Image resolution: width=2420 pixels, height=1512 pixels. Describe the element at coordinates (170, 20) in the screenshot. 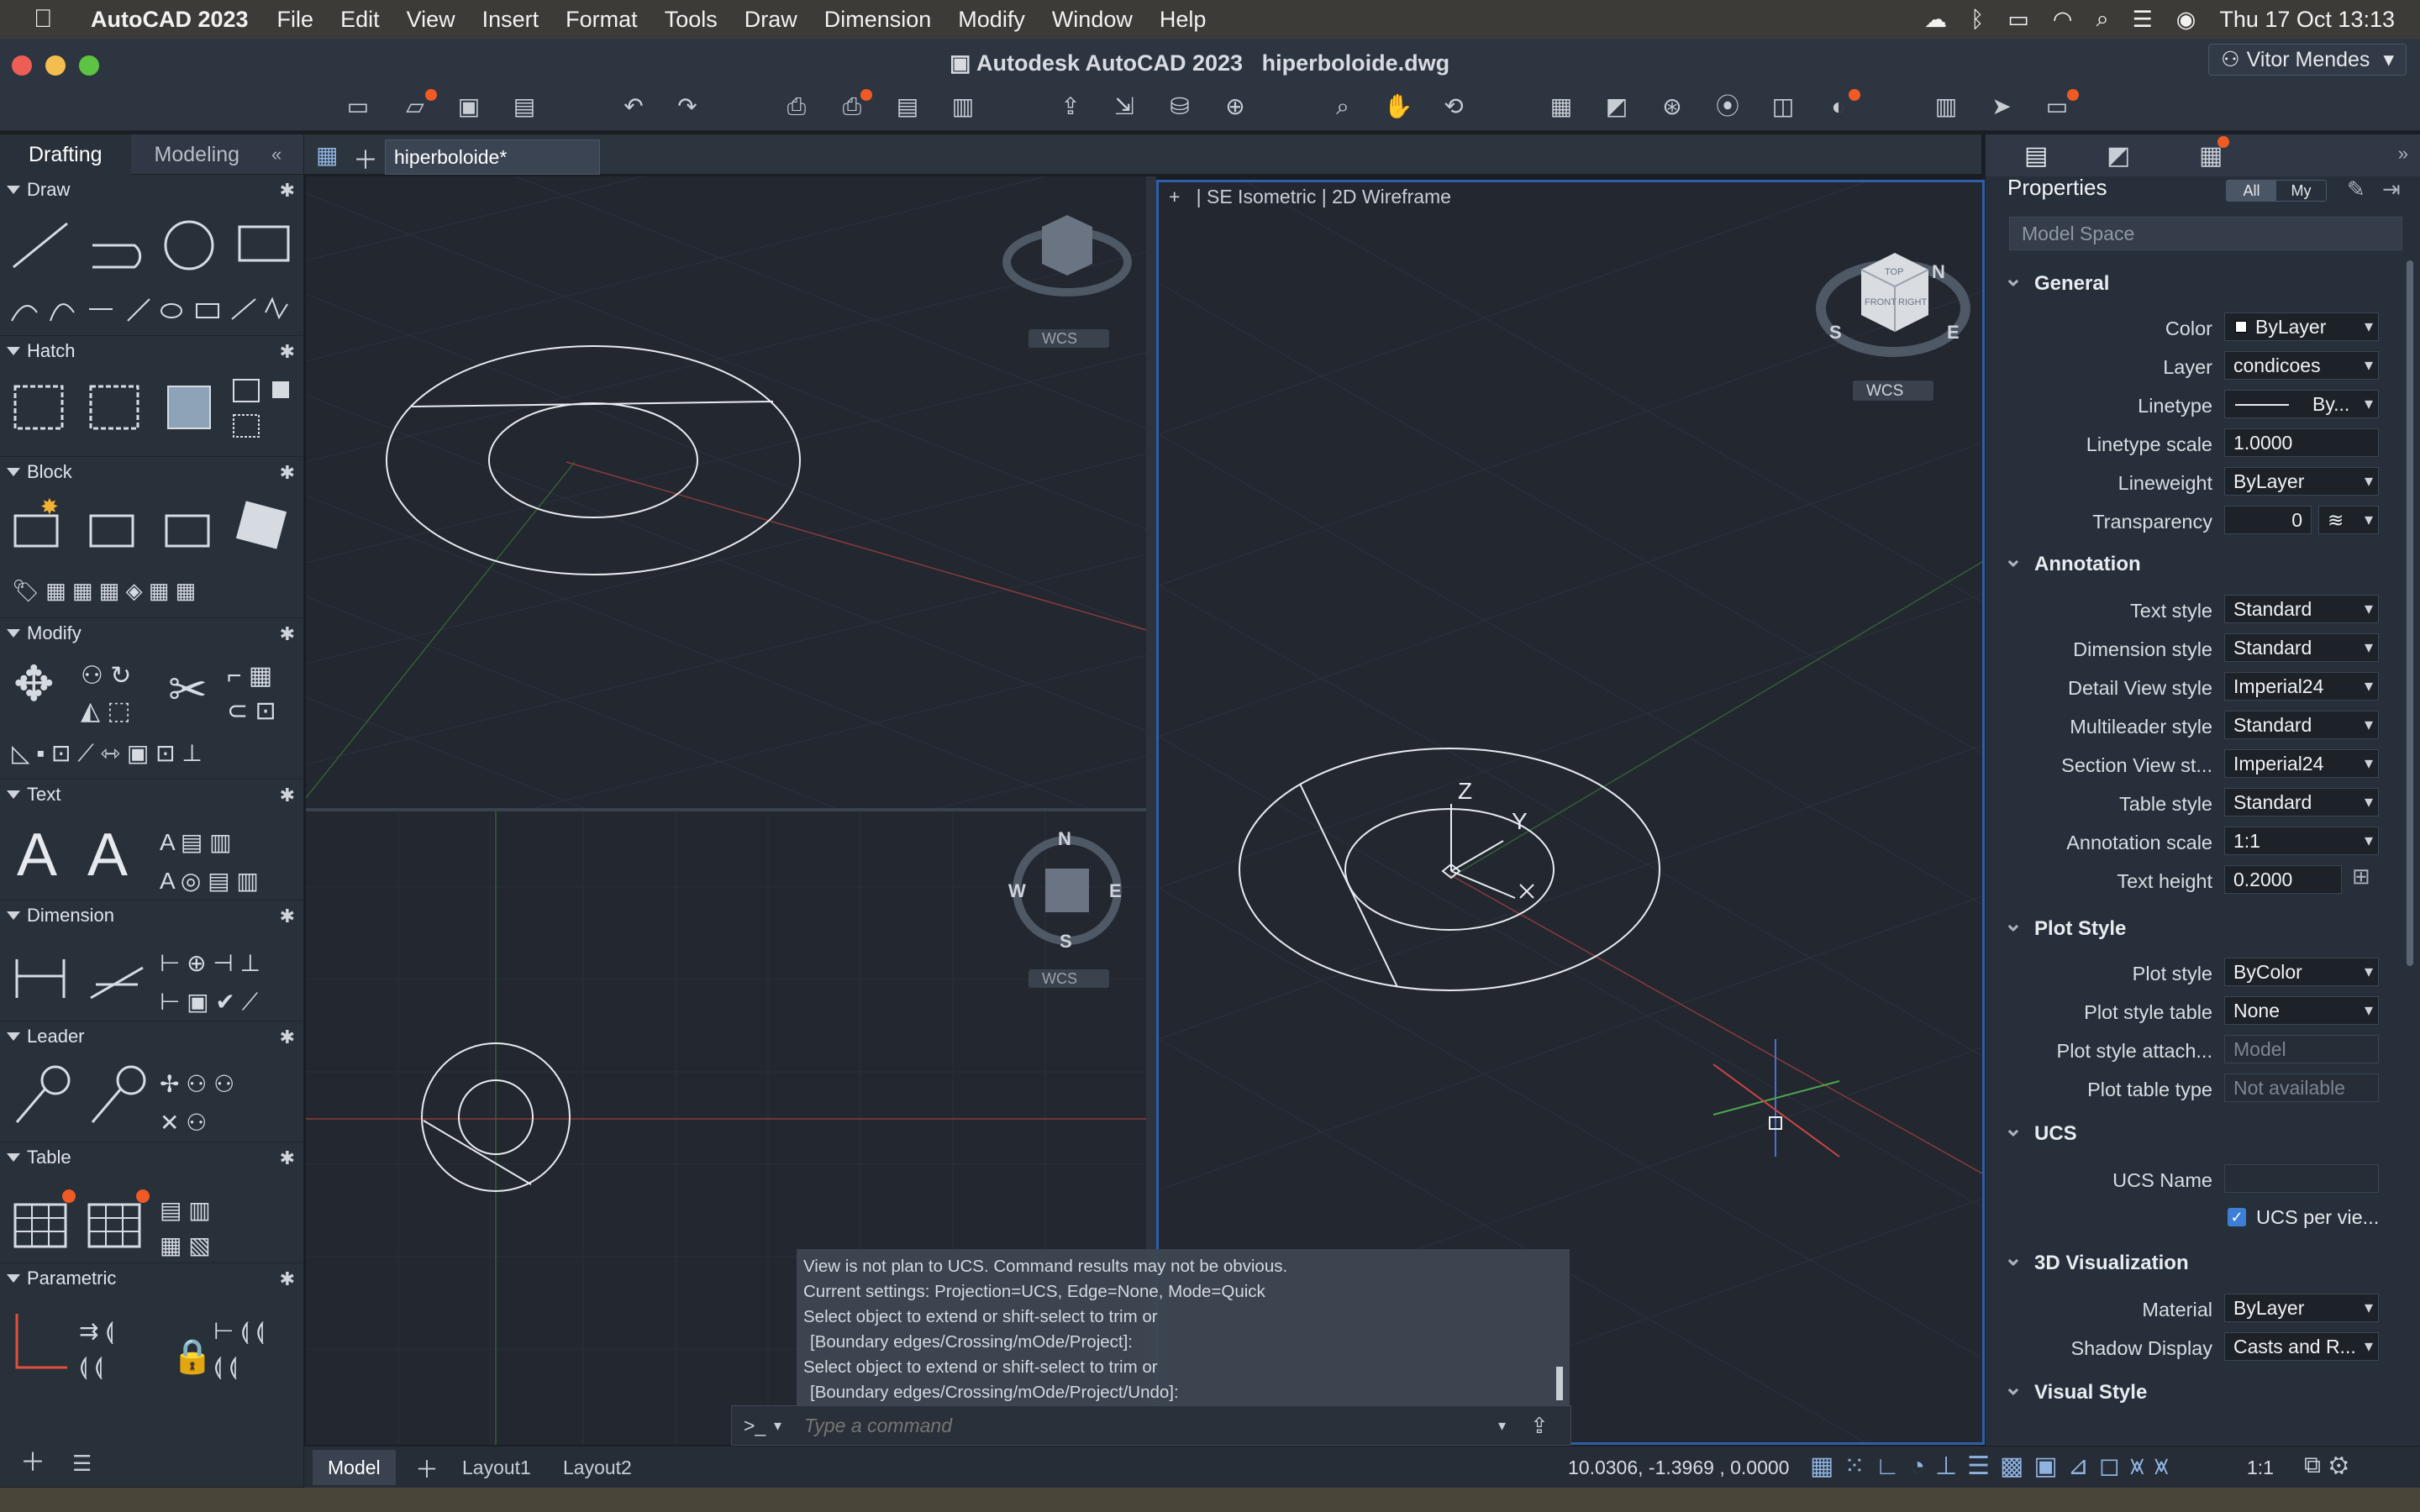

I see `app-menu: AutoCAD 2023` at that location.